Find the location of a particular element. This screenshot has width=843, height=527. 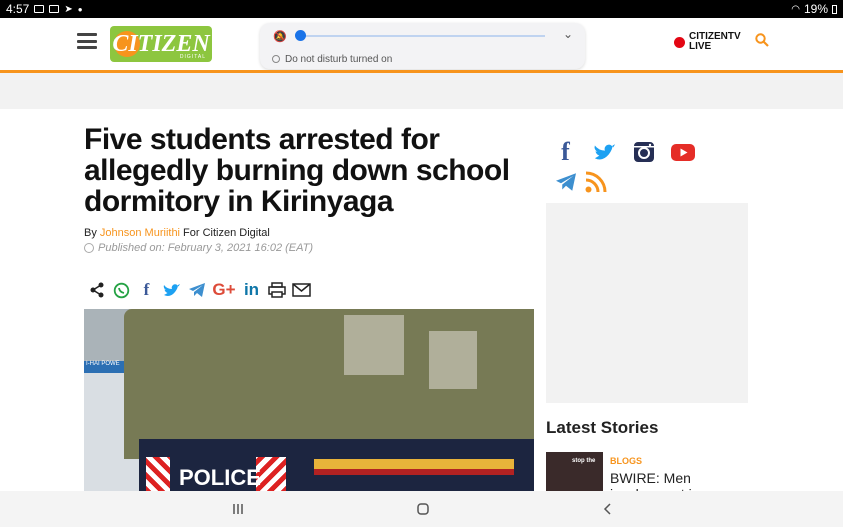

youtube-icon is located at coordinates (682, 152).